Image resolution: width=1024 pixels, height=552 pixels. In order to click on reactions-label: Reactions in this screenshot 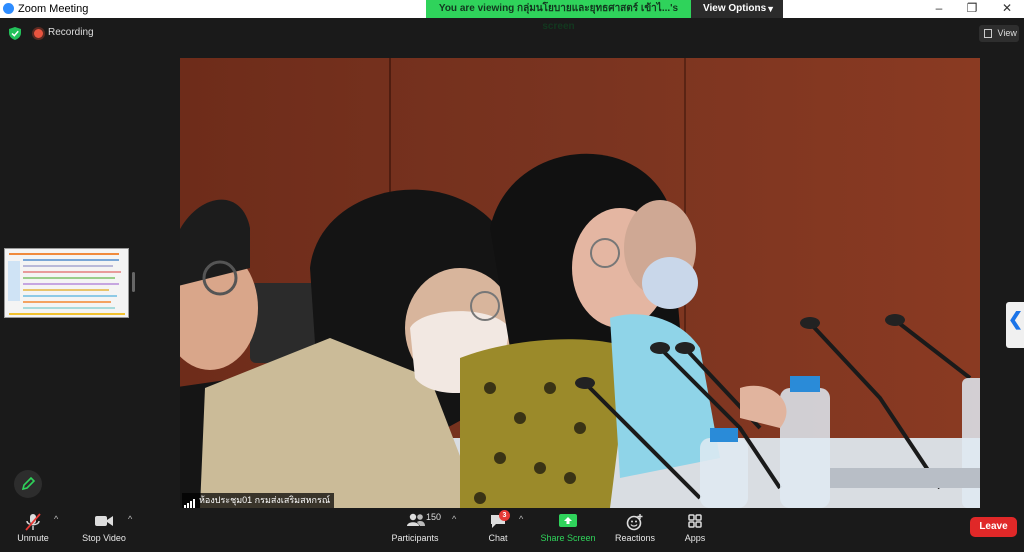, I will do `click(635, 538)`.